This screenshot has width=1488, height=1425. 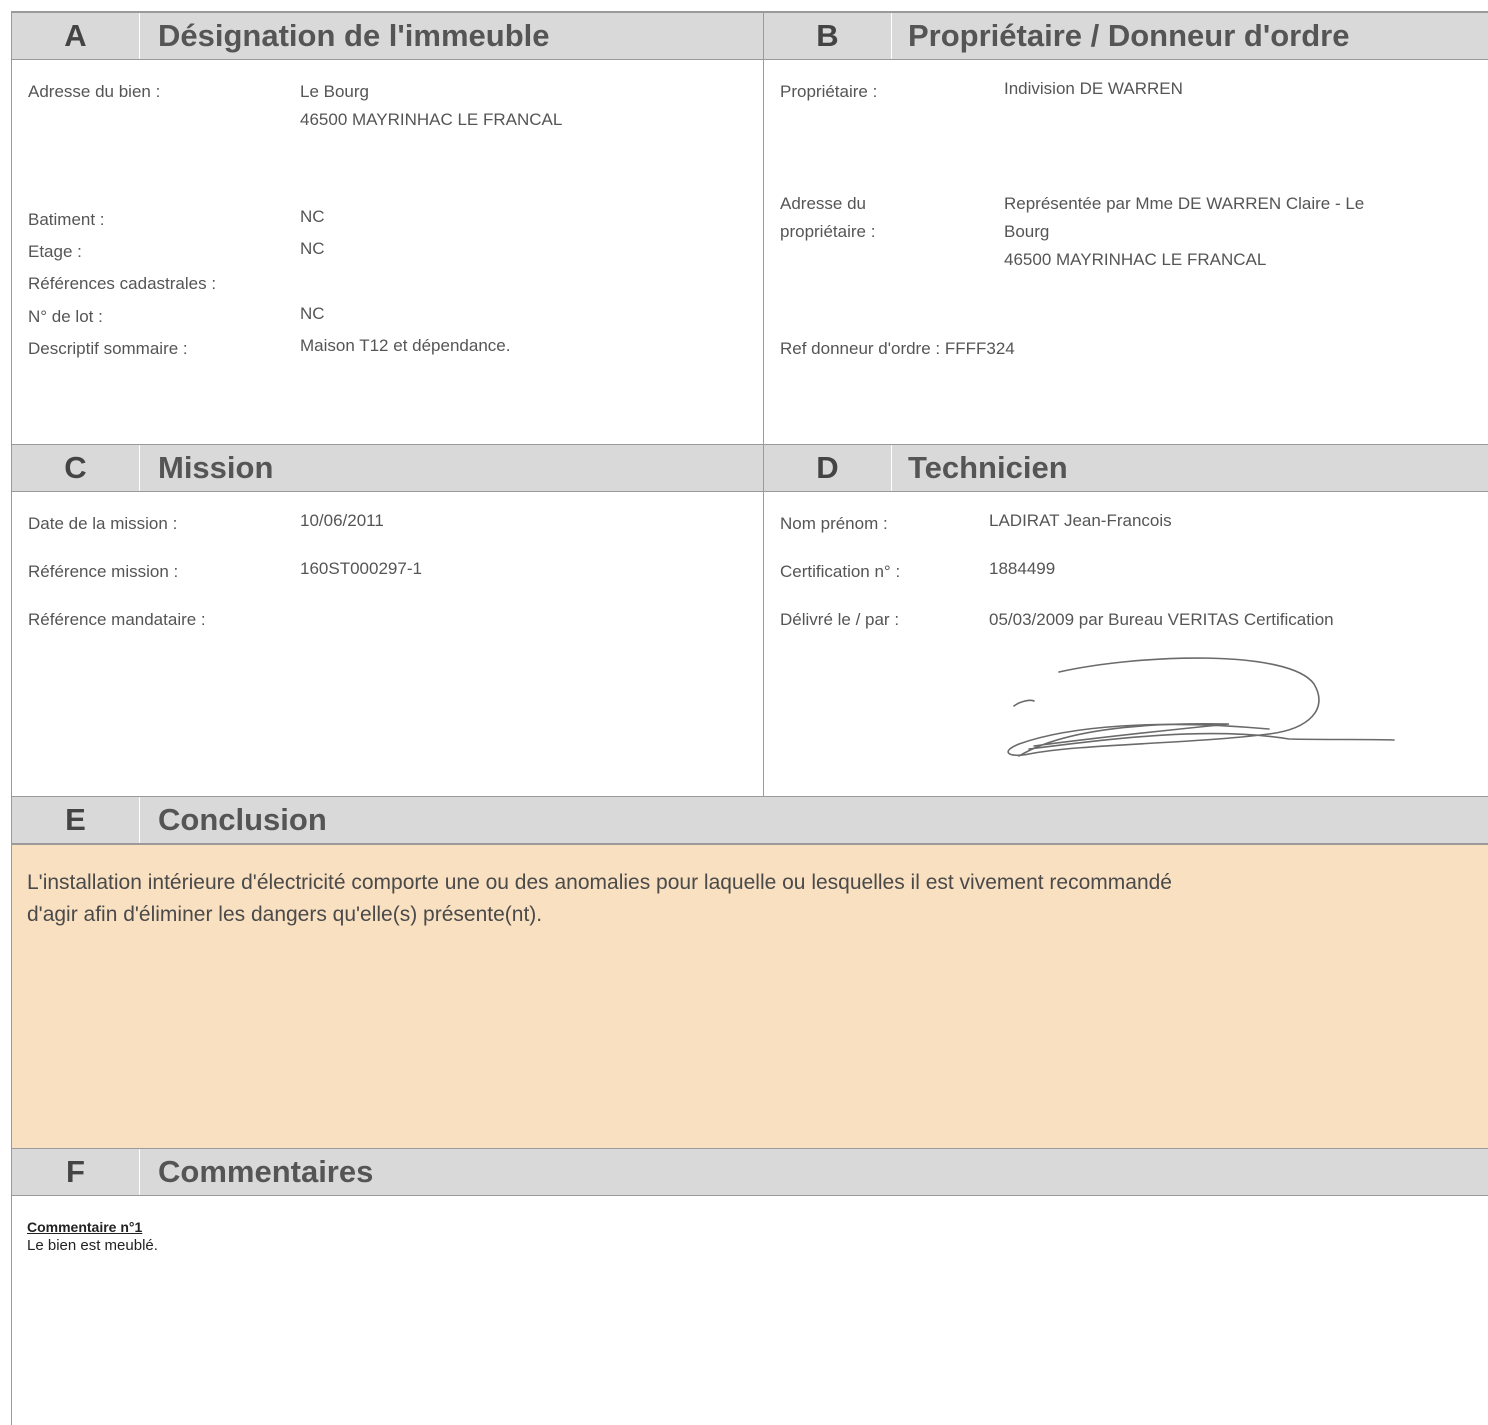 I want to click on lot-value: NC, so click(x=312, y=313).